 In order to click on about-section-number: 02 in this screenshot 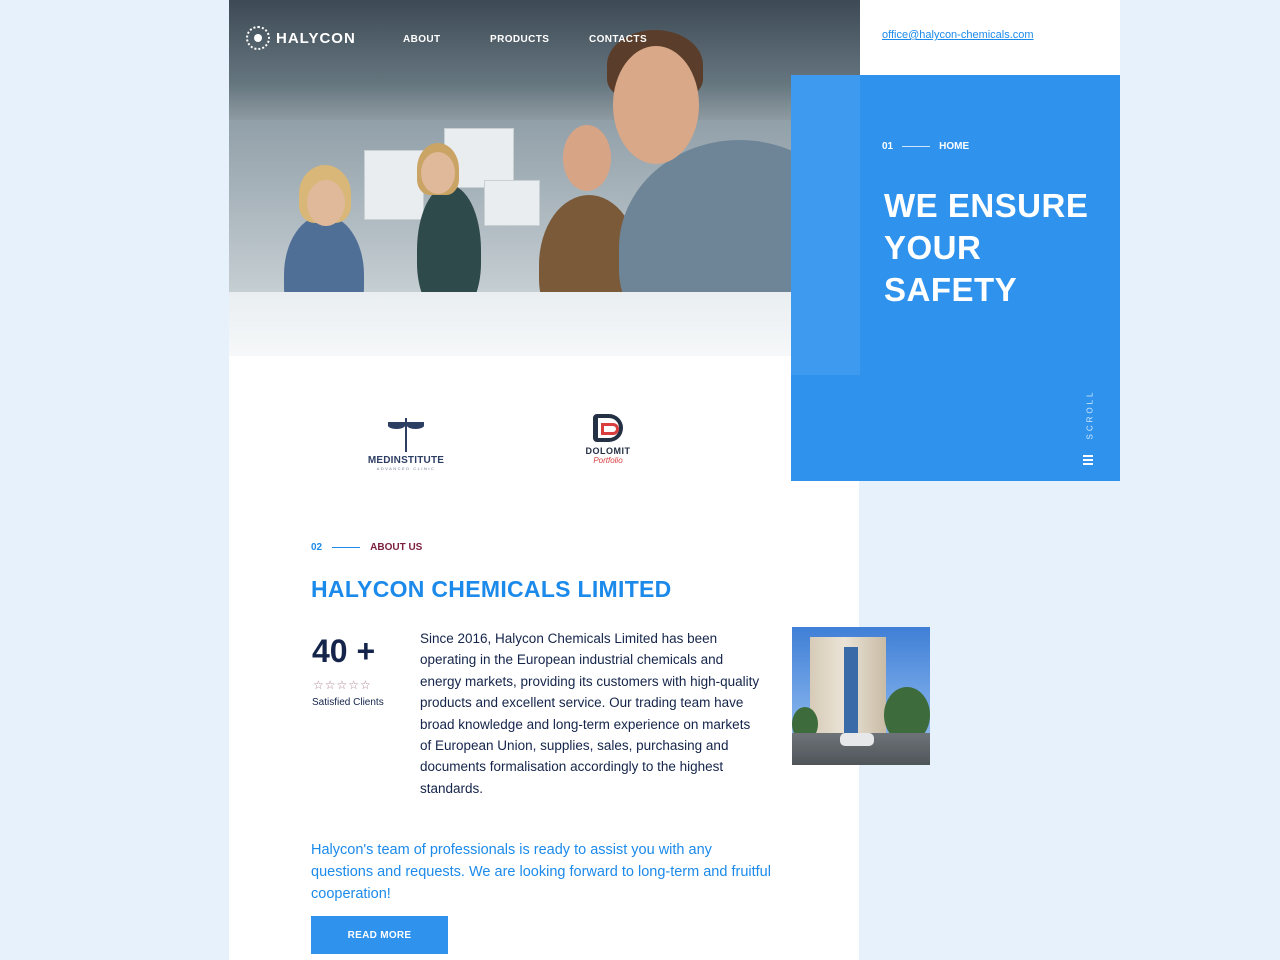, I will do `click(317, 547)`.